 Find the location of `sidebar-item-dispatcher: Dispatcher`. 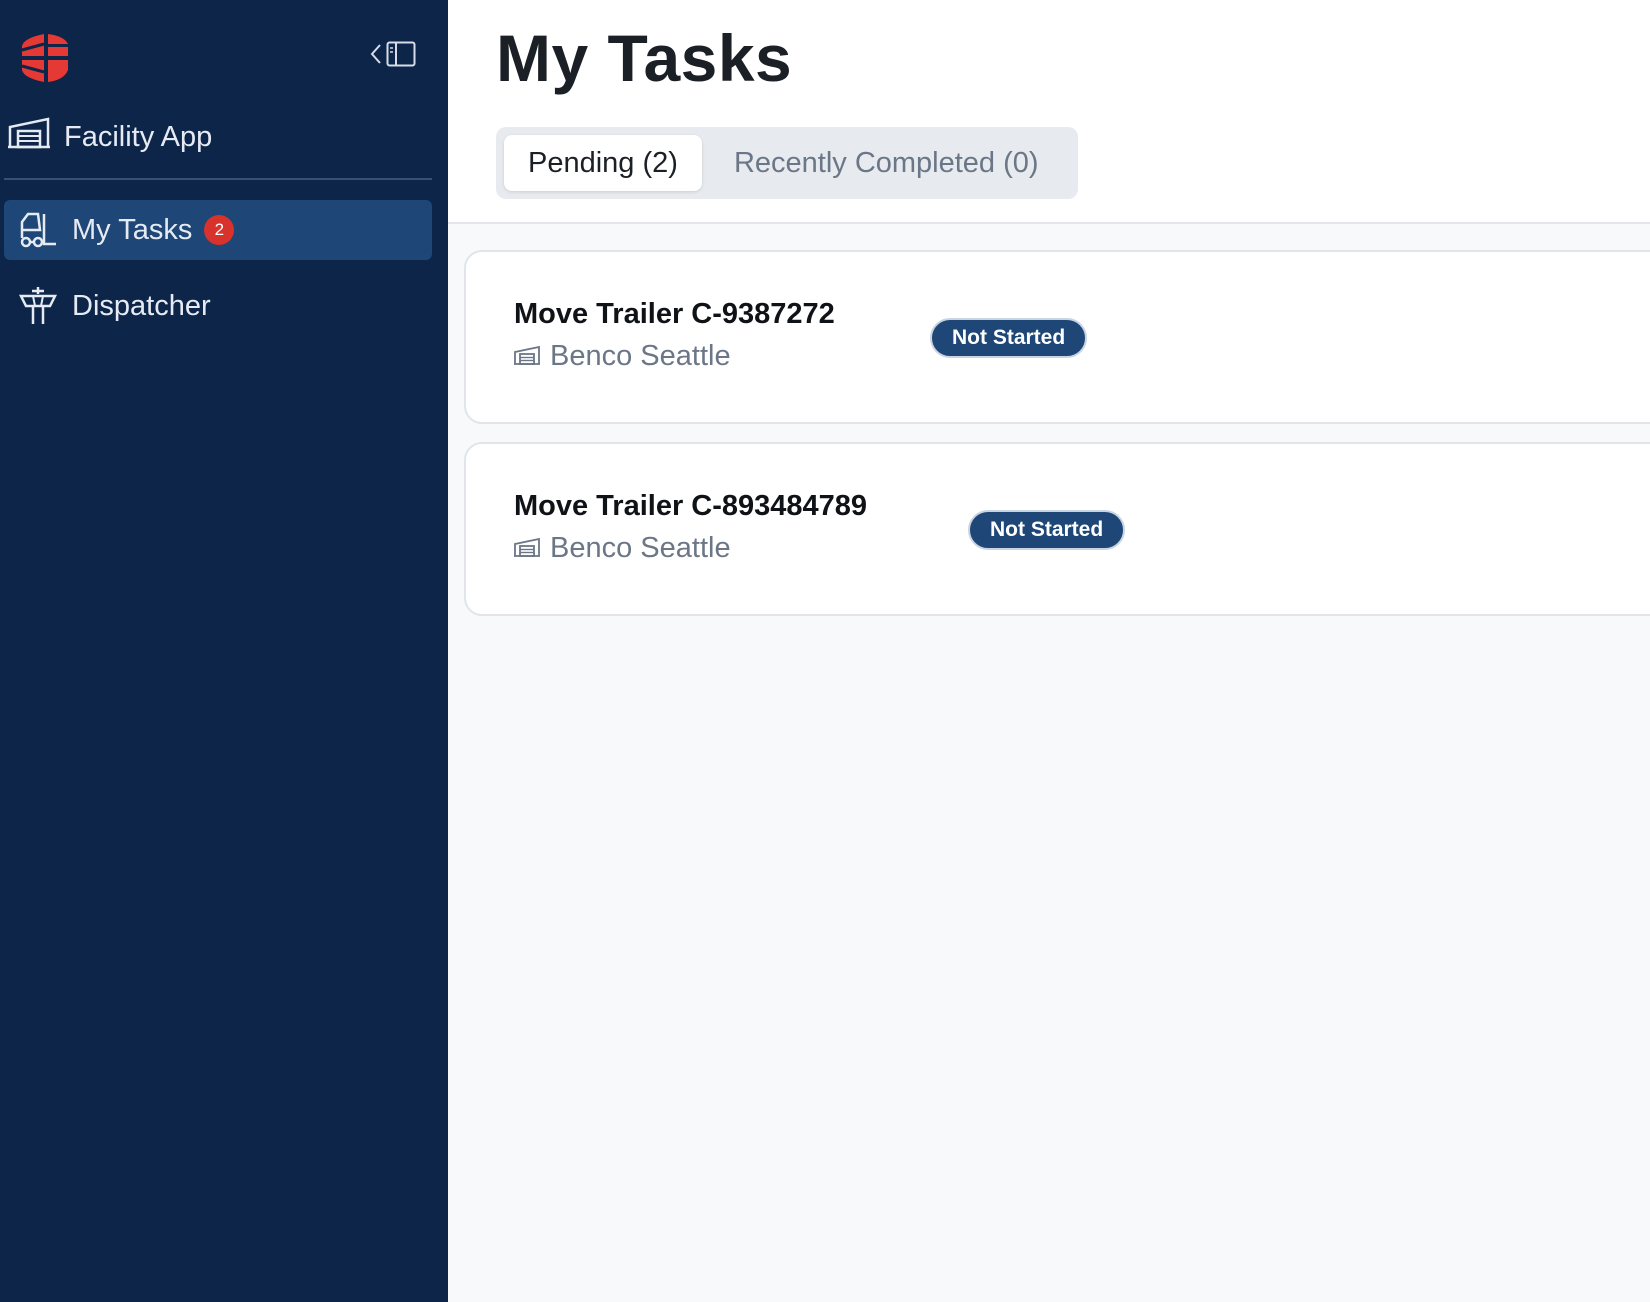

sidebar-item-dispatcher: Dispatcher is located at coordinates (218, 306).